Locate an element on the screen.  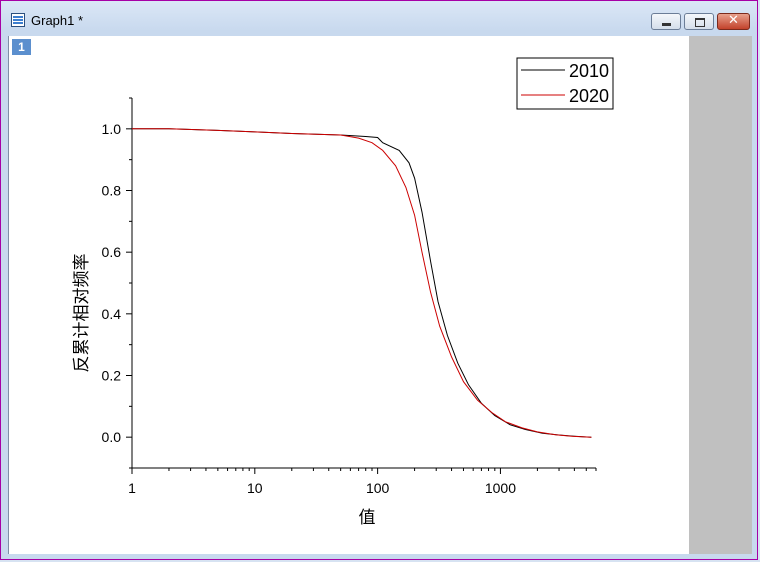
legend-label-2020: 2020 is located at coordinates (589, 96).